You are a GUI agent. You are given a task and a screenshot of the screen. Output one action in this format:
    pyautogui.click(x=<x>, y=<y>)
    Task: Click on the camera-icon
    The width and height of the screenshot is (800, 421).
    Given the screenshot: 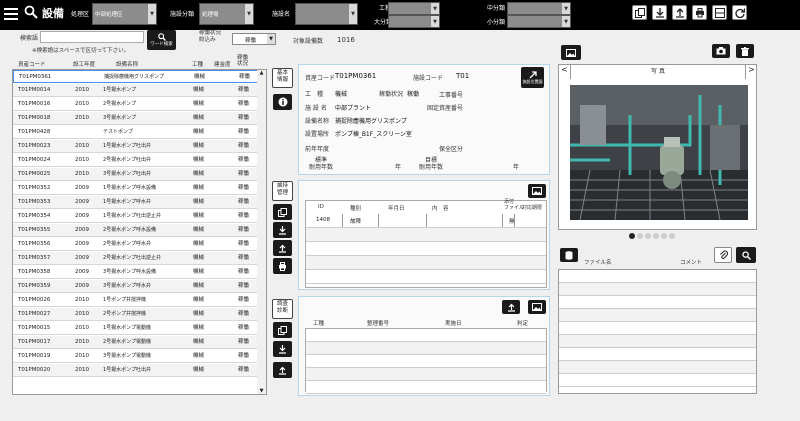 What is the action you would take?
    pyautogui.click(x=721, y=51)
    